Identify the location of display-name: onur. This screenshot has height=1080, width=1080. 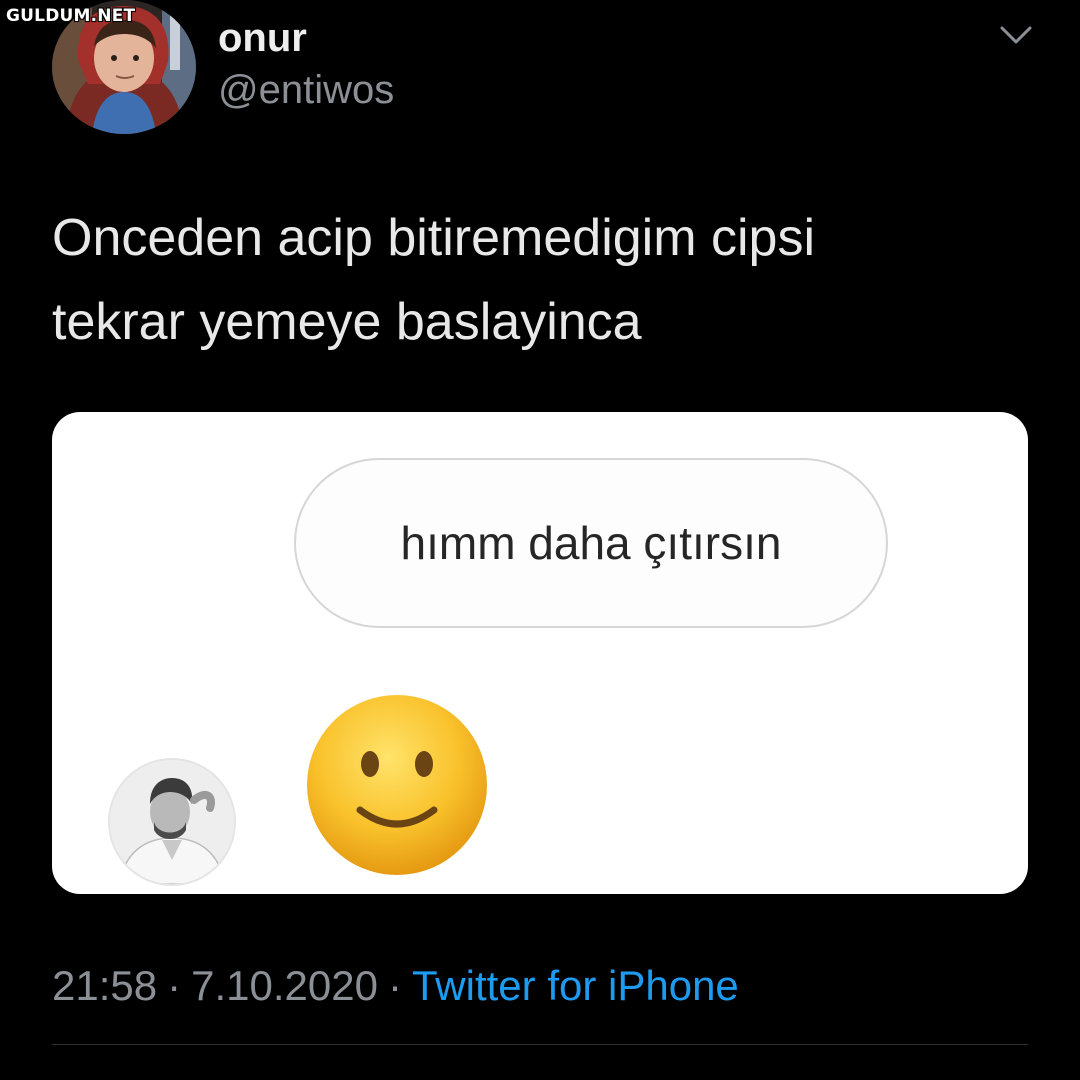
(262, 38).